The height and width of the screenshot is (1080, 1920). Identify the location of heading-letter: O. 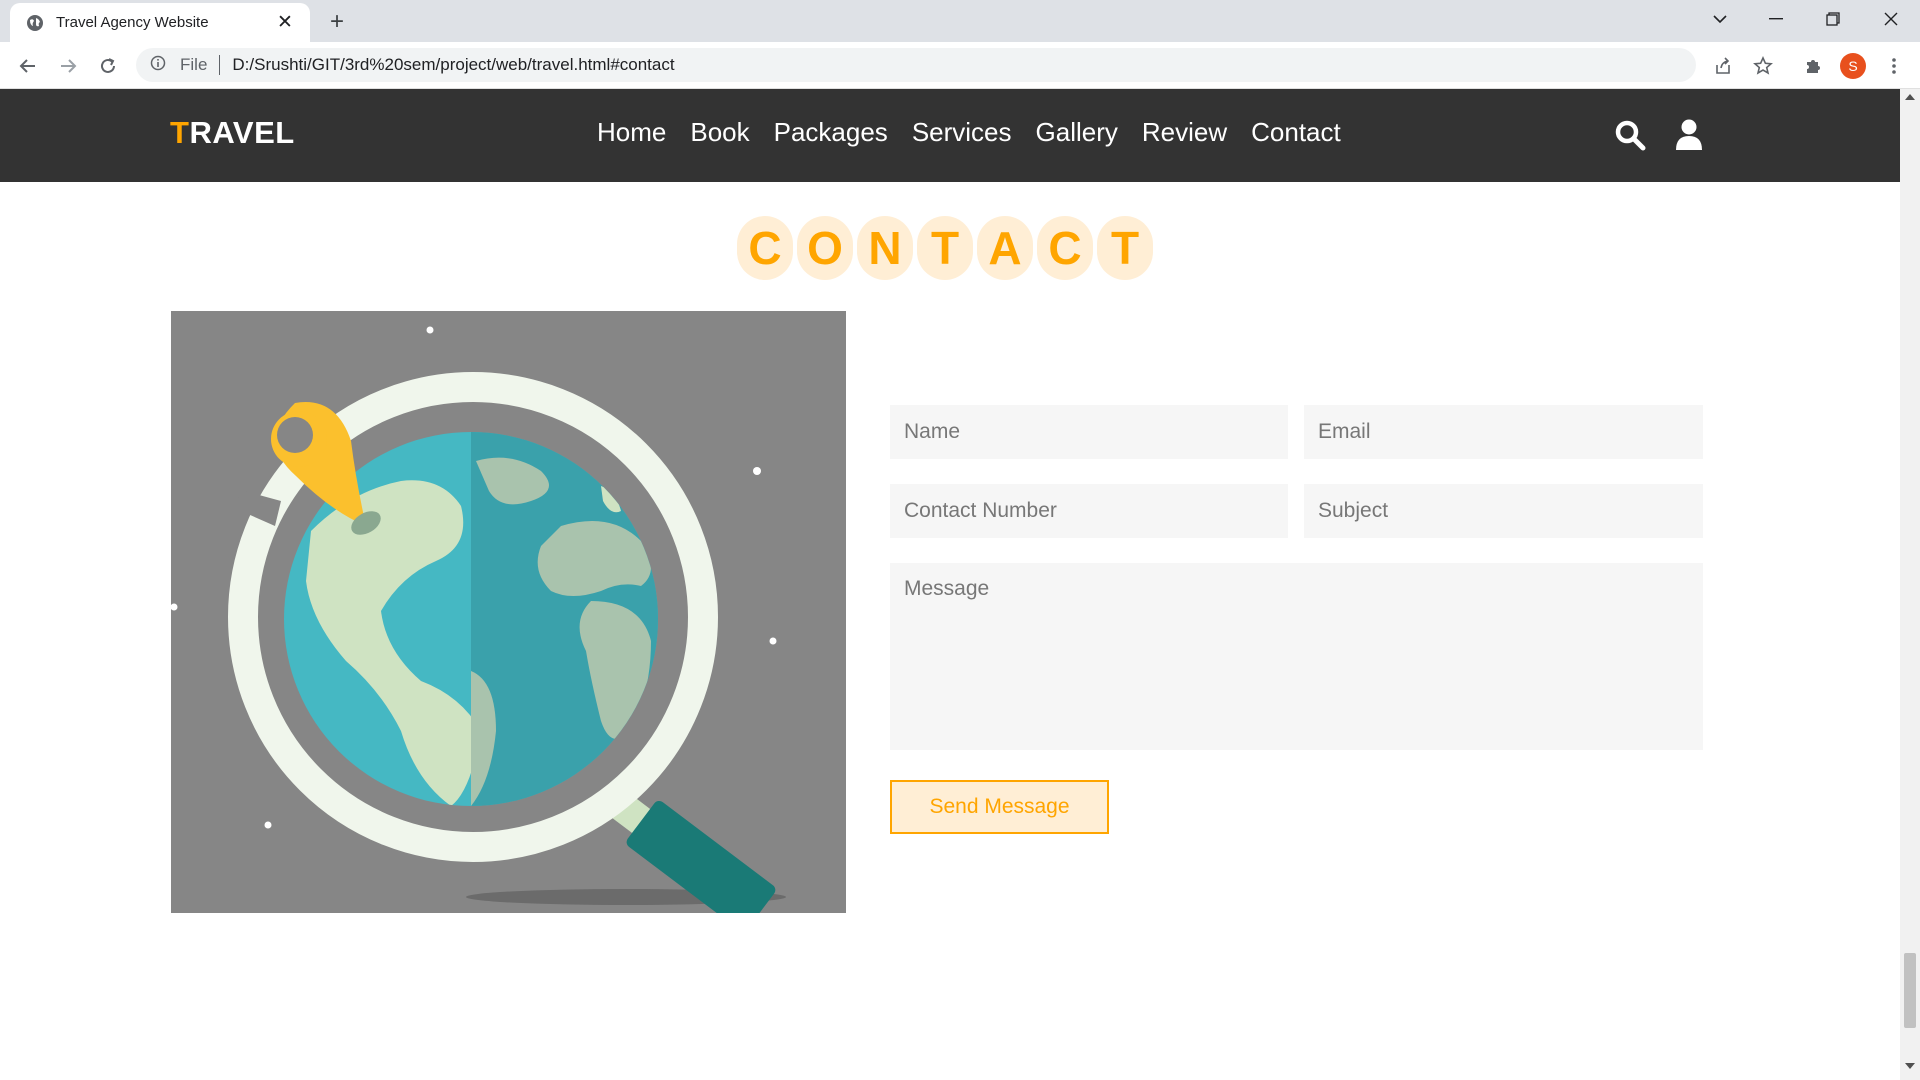
(825, 248).